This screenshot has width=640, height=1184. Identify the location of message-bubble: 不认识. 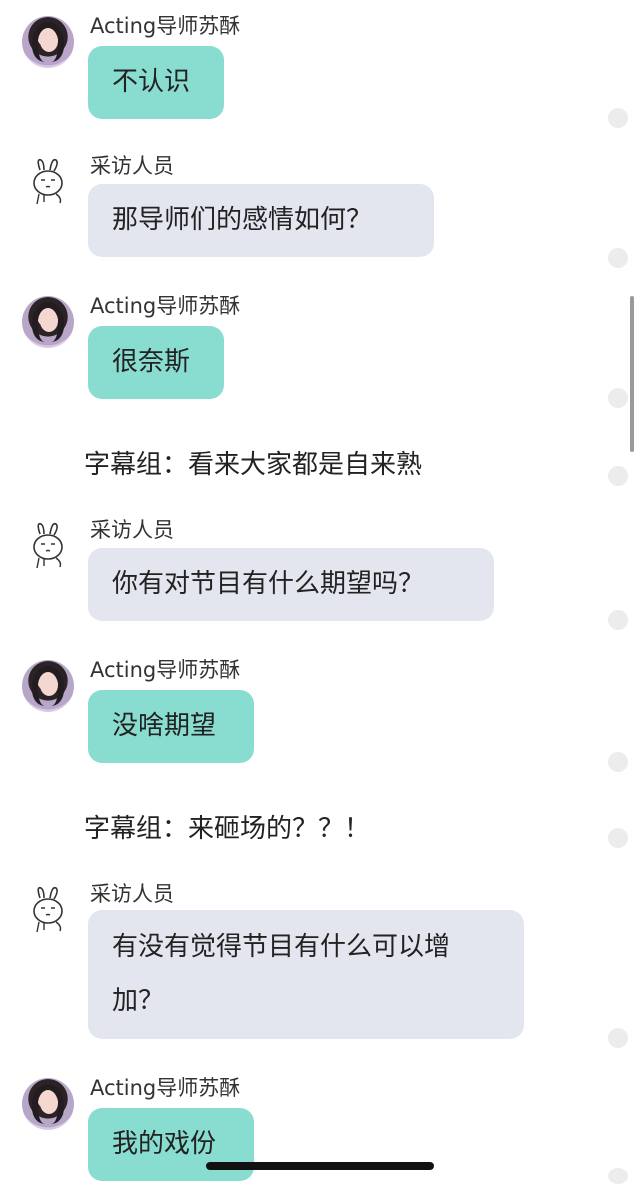
(156, 82).